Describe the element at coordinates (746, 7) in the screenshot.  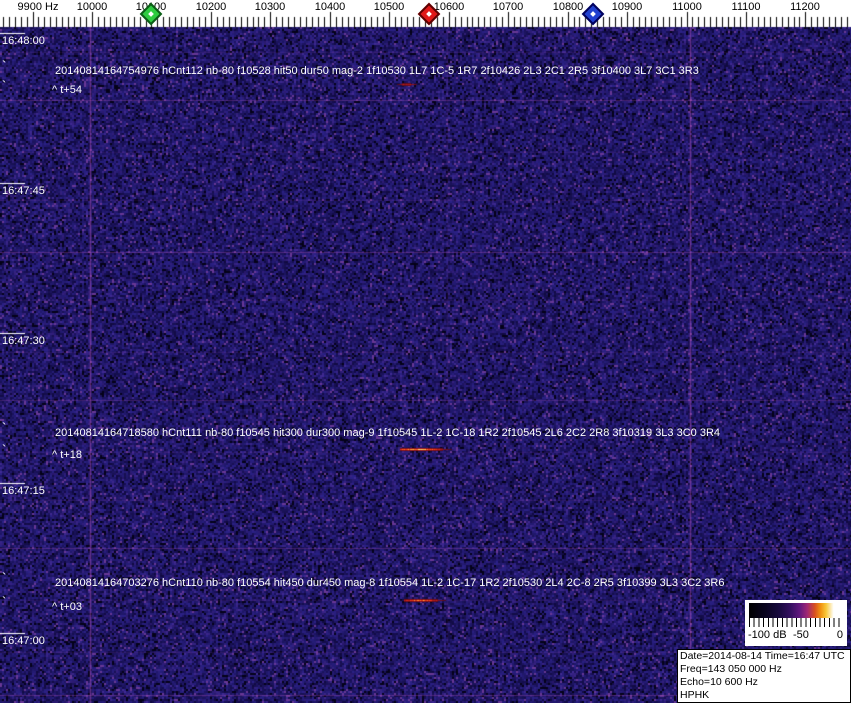
I see `freq-label-11100: 11100` at that location.